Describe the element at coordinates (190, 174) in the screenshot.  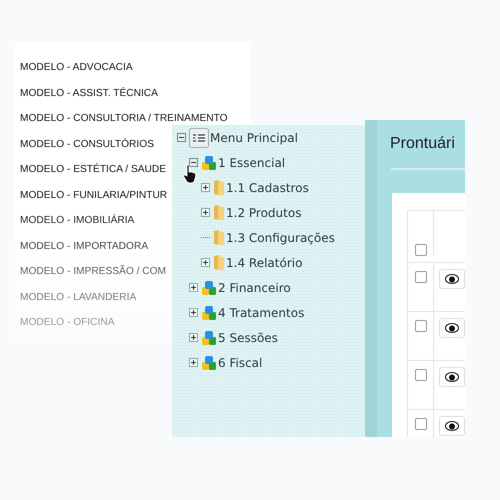
I see `hand-cursor-icon` at that location.